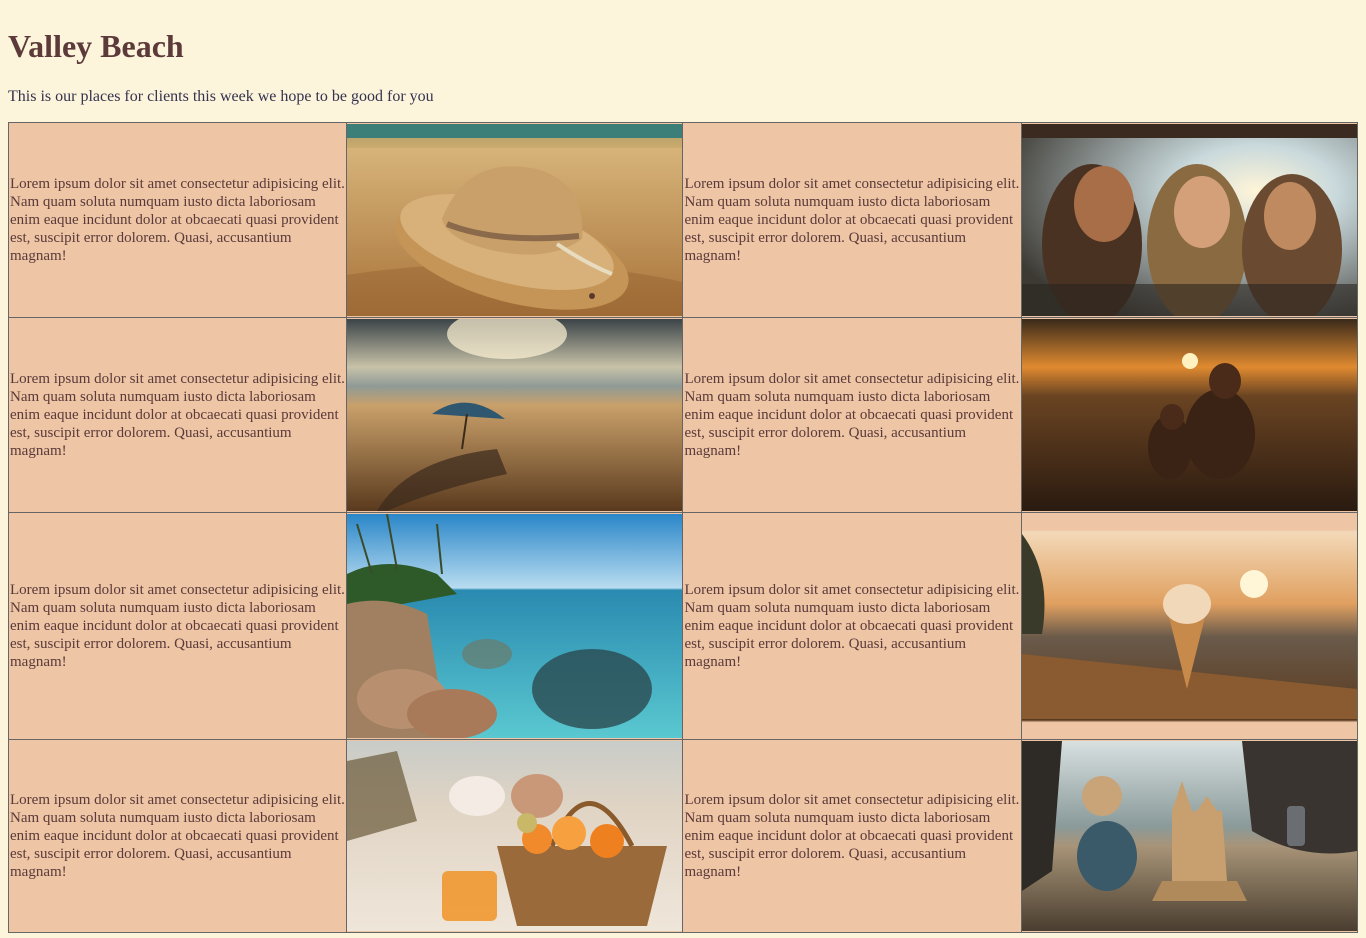 The height and width of the screenshot is (938, 1366). I want to click on row-1-right-photo, so click(1189, 220).